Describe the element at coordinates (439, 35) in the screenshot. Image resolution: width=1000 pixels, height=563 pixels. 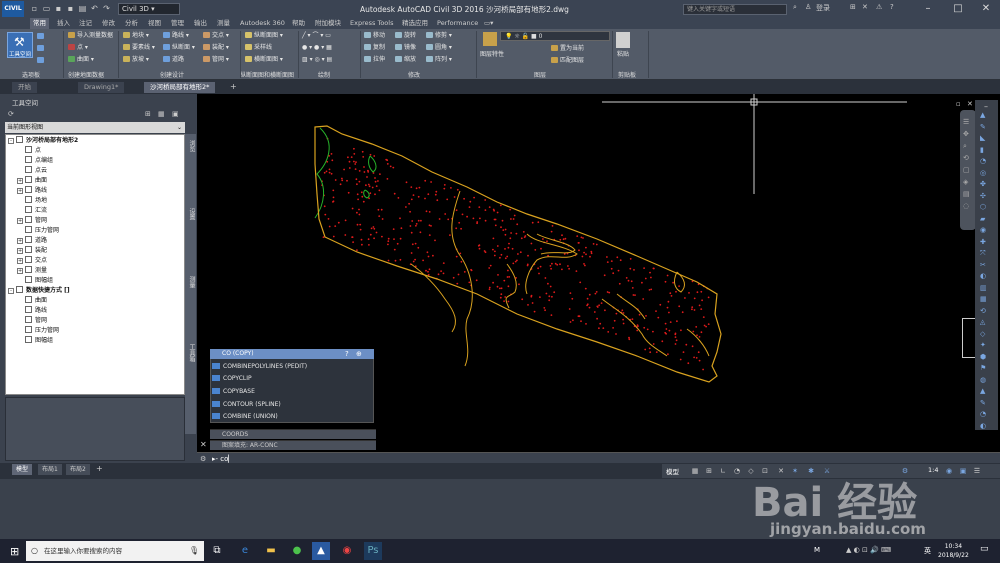
I see `trim-button: 修剪 ▾` at that location.